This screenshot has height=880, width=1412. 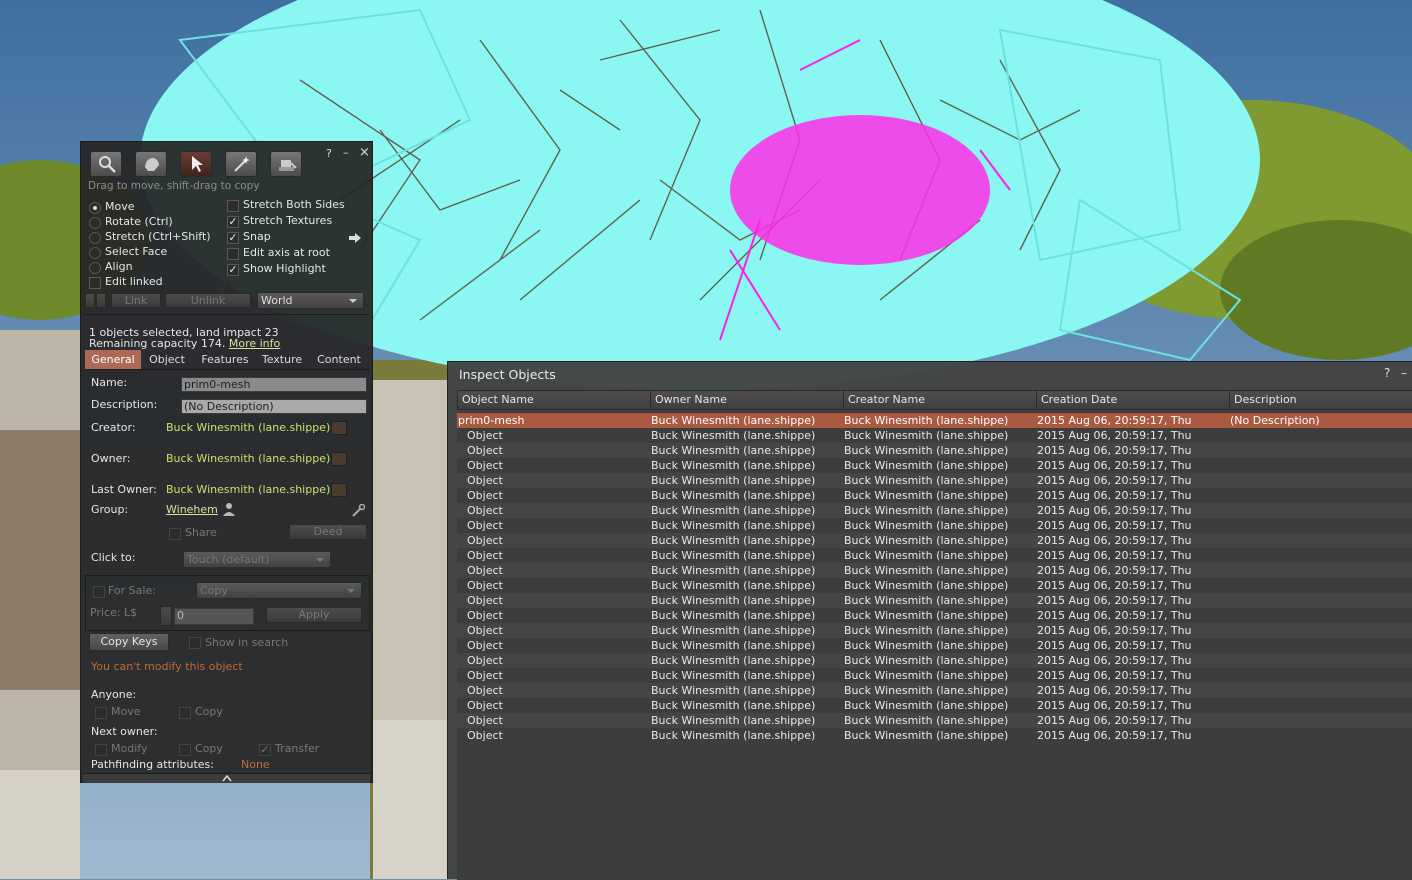 What do you see at coordinates (185, 750) in the screenshot?
I see `next-copy-checkbox` at bounding box center [185, 750].